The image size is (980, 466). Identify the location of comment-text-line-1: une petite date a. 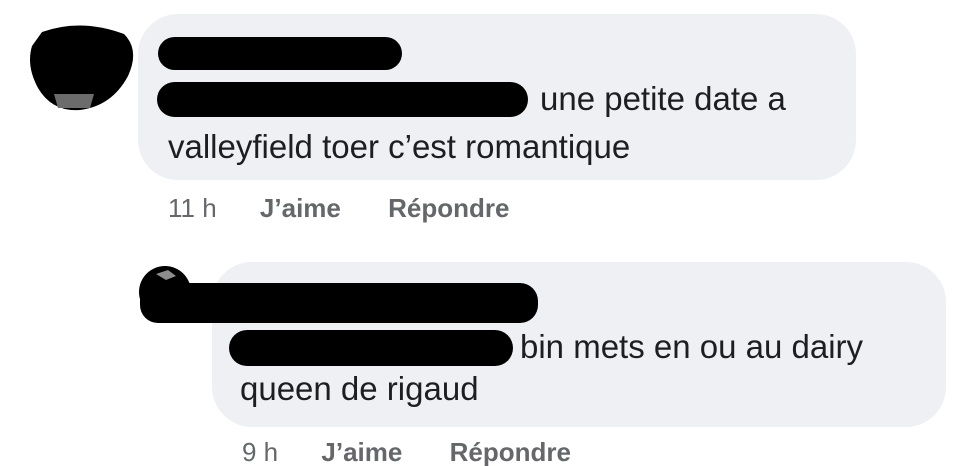
(663, 98).